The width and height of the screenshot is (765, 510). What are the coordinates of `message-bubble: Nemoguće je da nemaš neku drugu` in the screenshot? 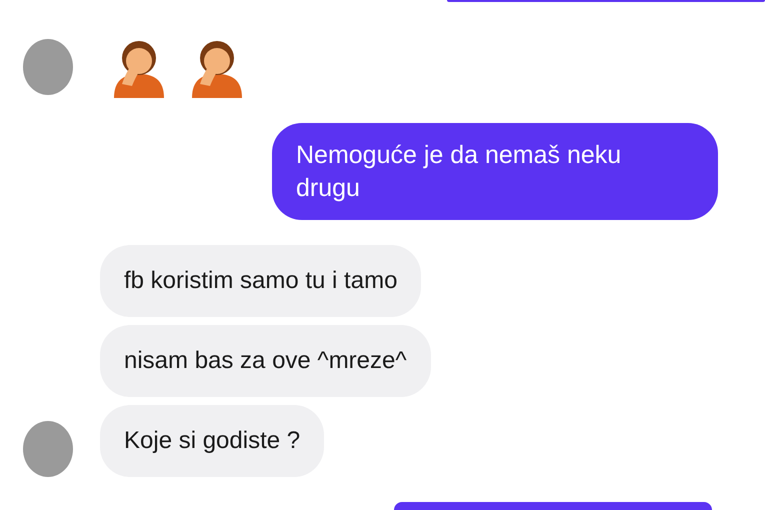 It's located at (495, 171).